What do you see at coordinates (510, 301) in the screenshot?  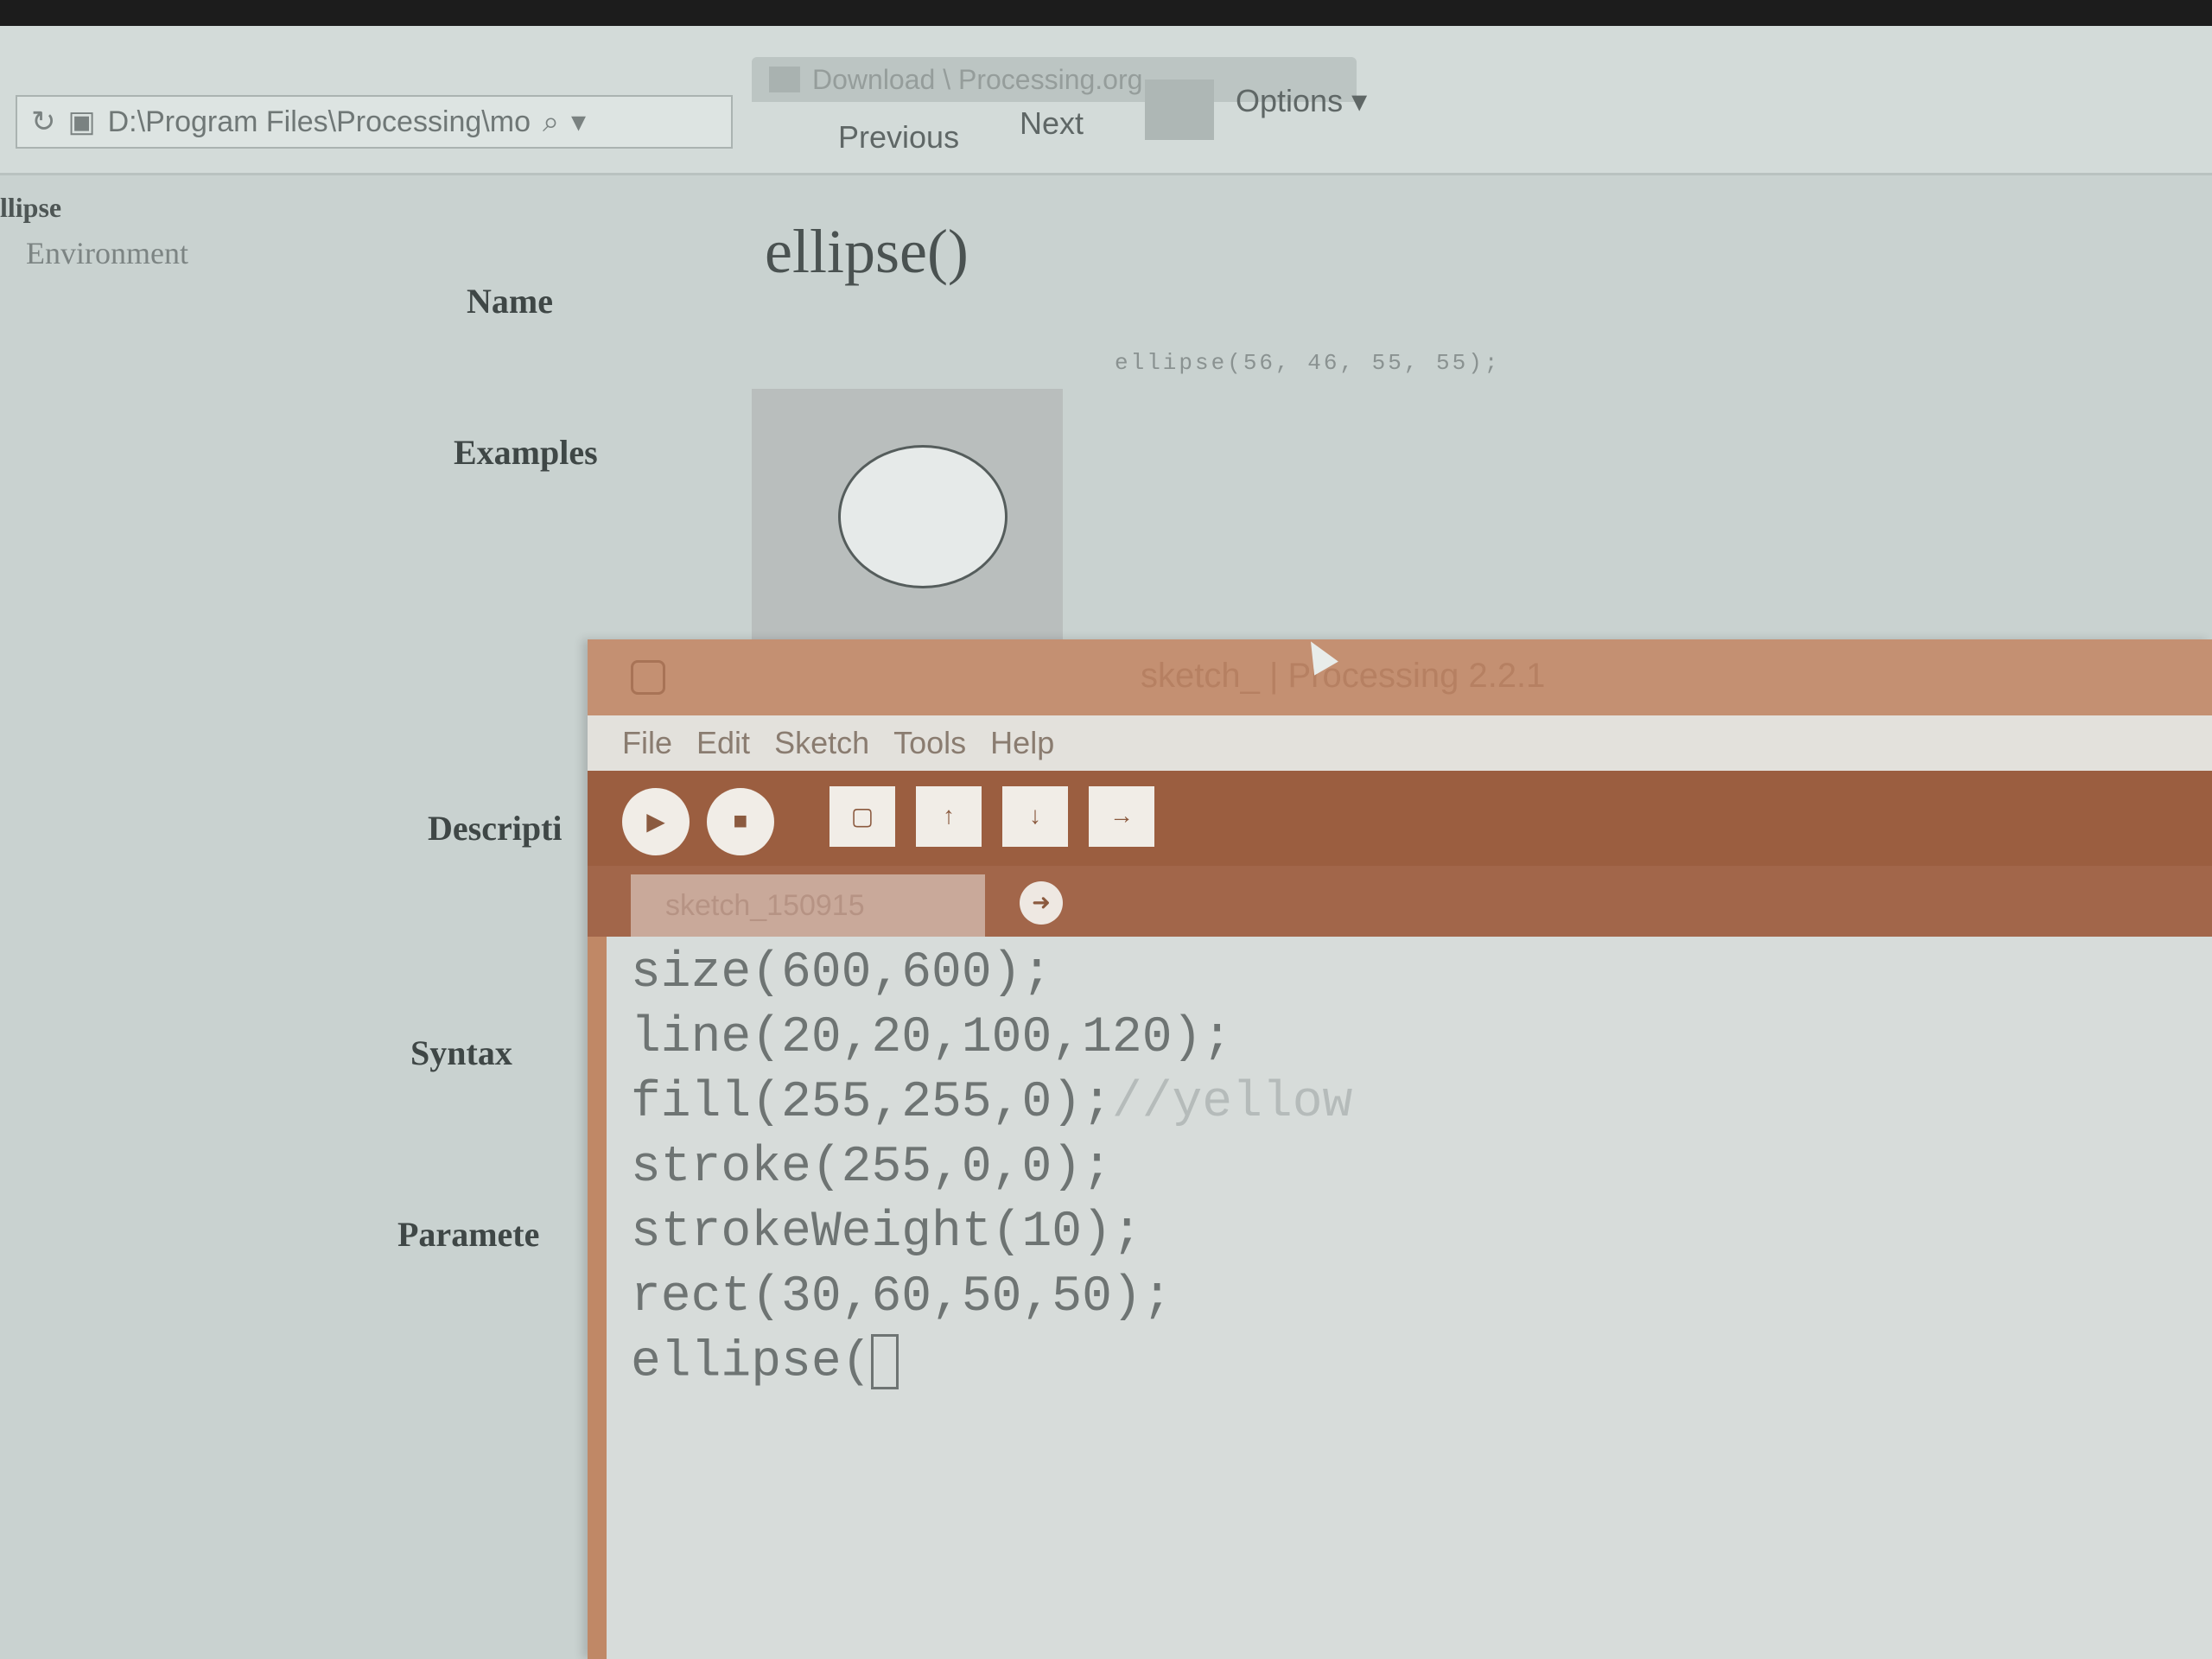 I see `name-label: Name` at bounding box center [510, 301].